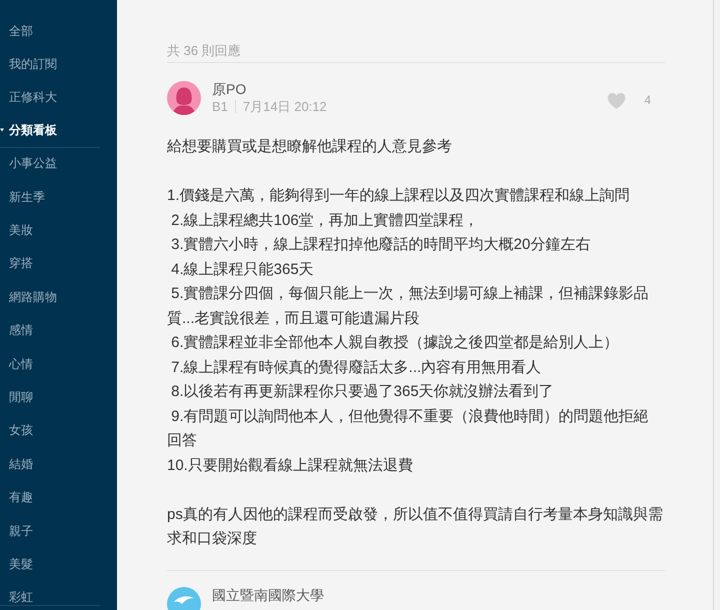  Describe the element at coordinates (284, 106) in the screenshot. I see `post-time: 7月14日 20:12` at that location.